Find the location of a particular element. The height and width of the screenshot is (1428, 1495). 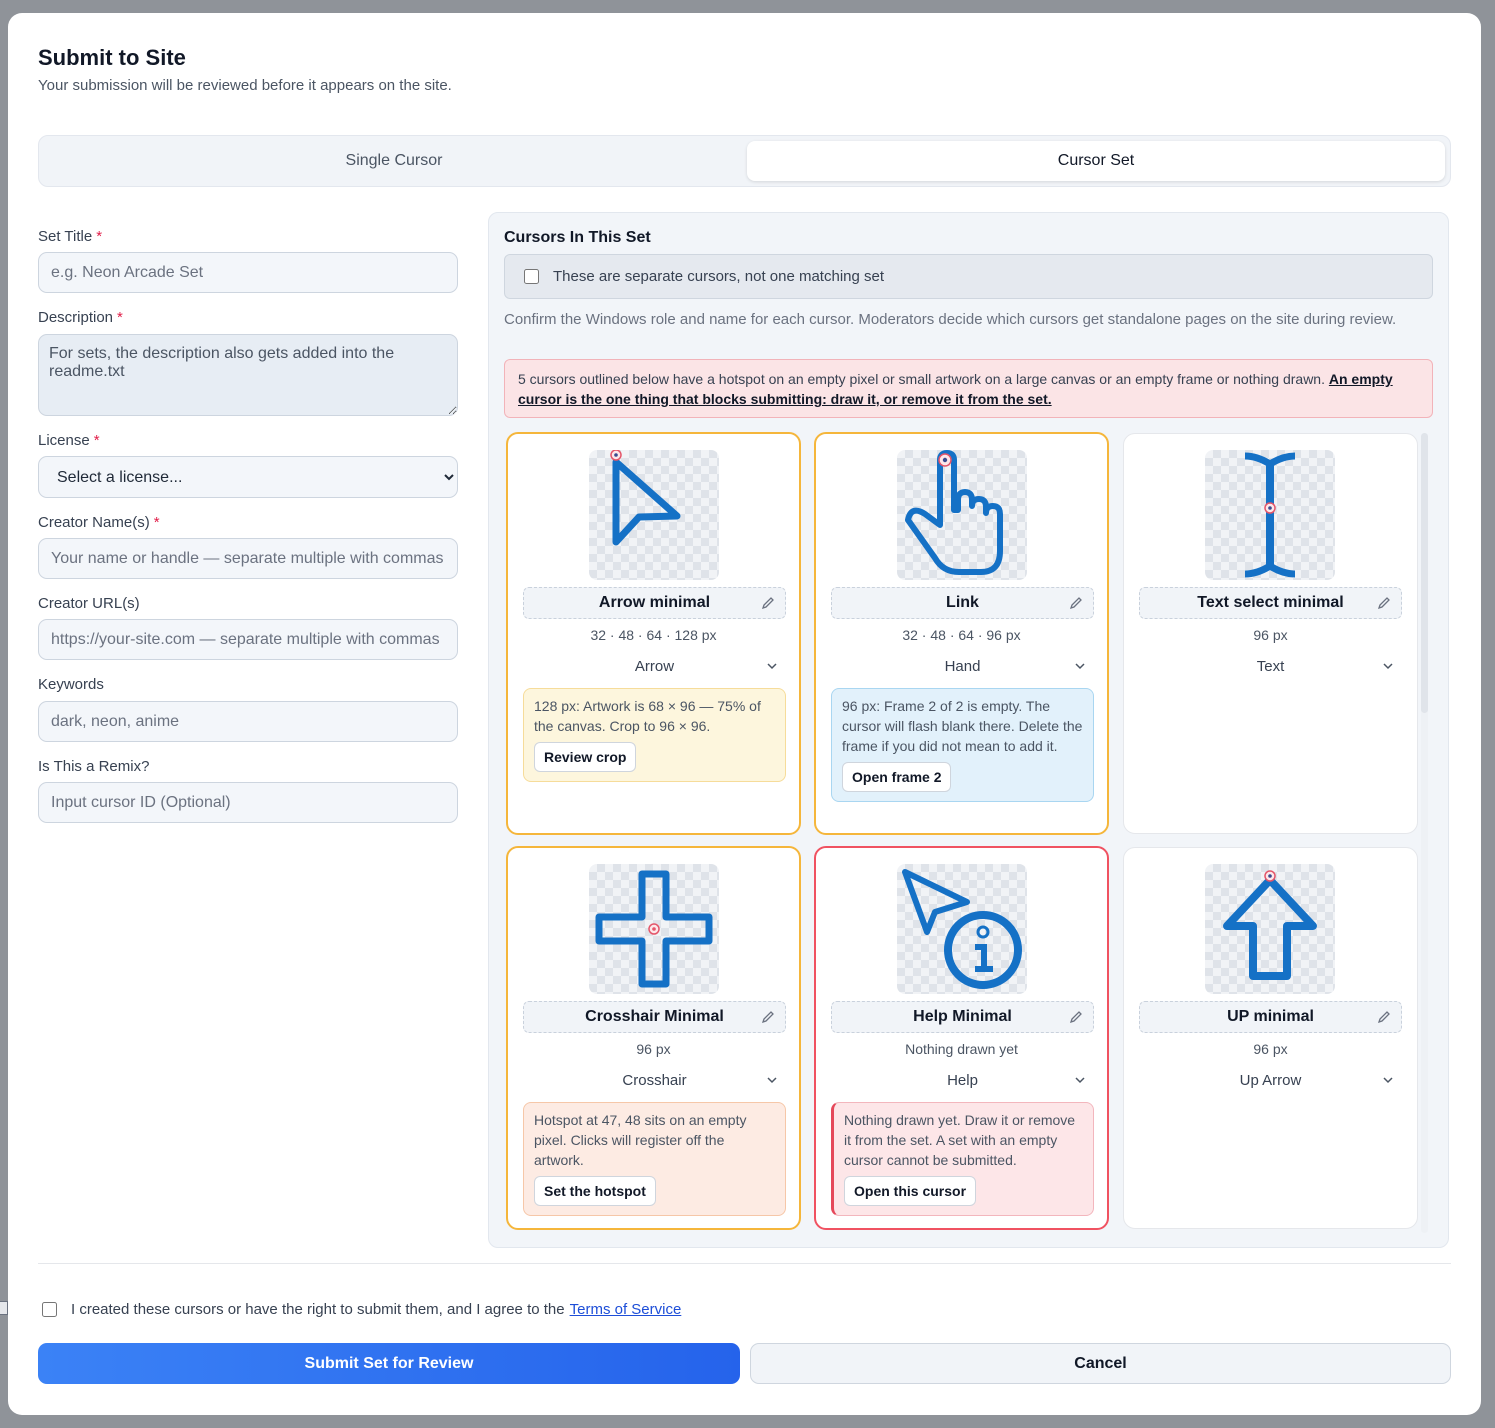

set-hotspot-button: Set the hotspot is located at coordinates (595, 1191).